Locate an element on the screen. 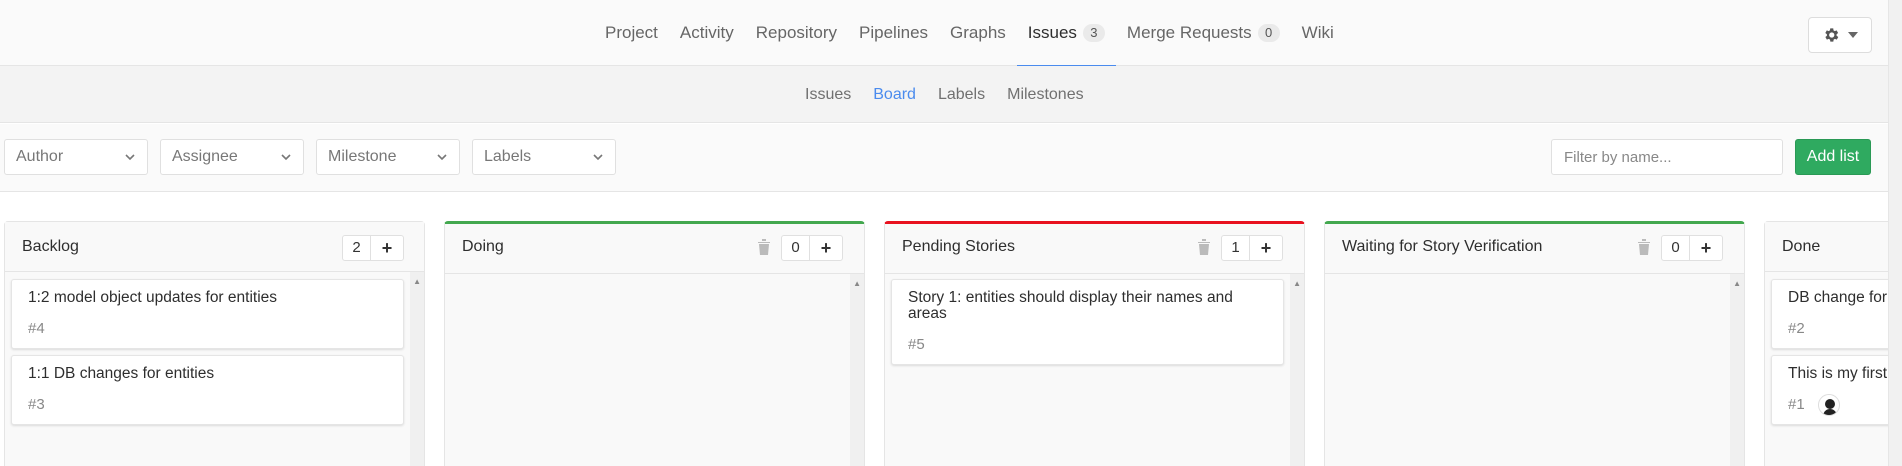  labels-dropdown-label: Labels is located at coordinates (508, 156).